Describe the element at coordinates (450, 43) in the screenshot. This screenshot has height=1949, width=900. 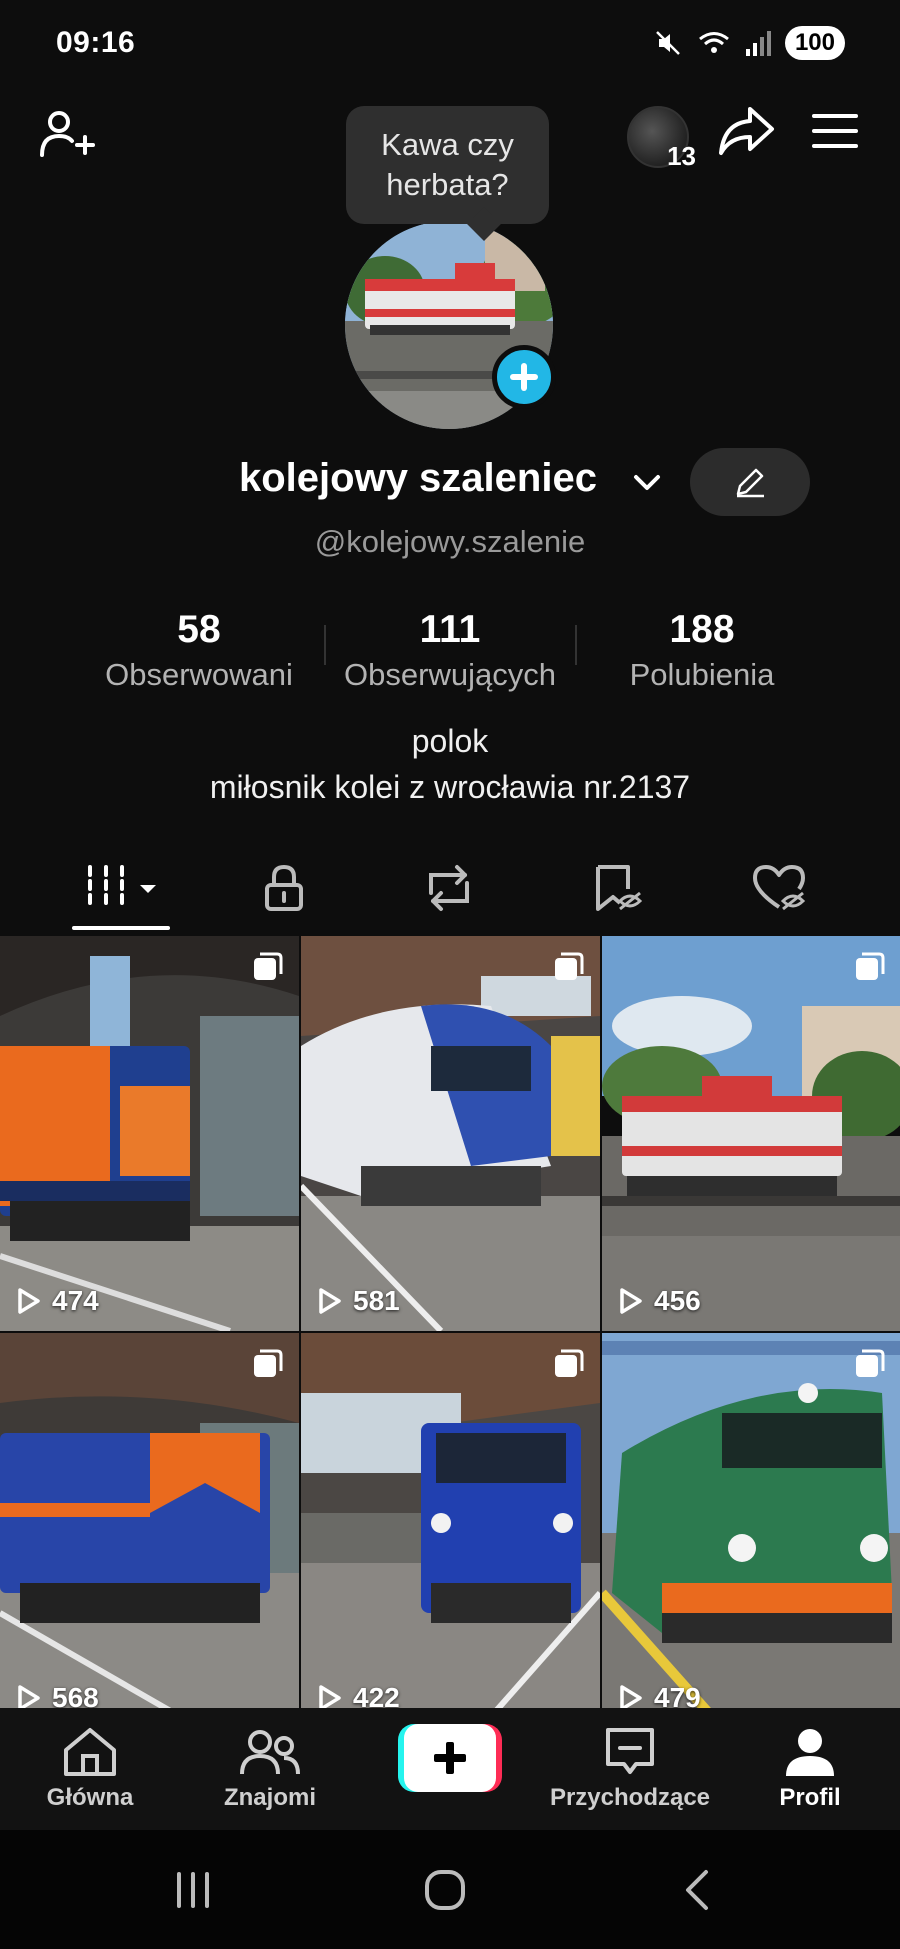
I see `status-bar: 09:16 100` at that location.